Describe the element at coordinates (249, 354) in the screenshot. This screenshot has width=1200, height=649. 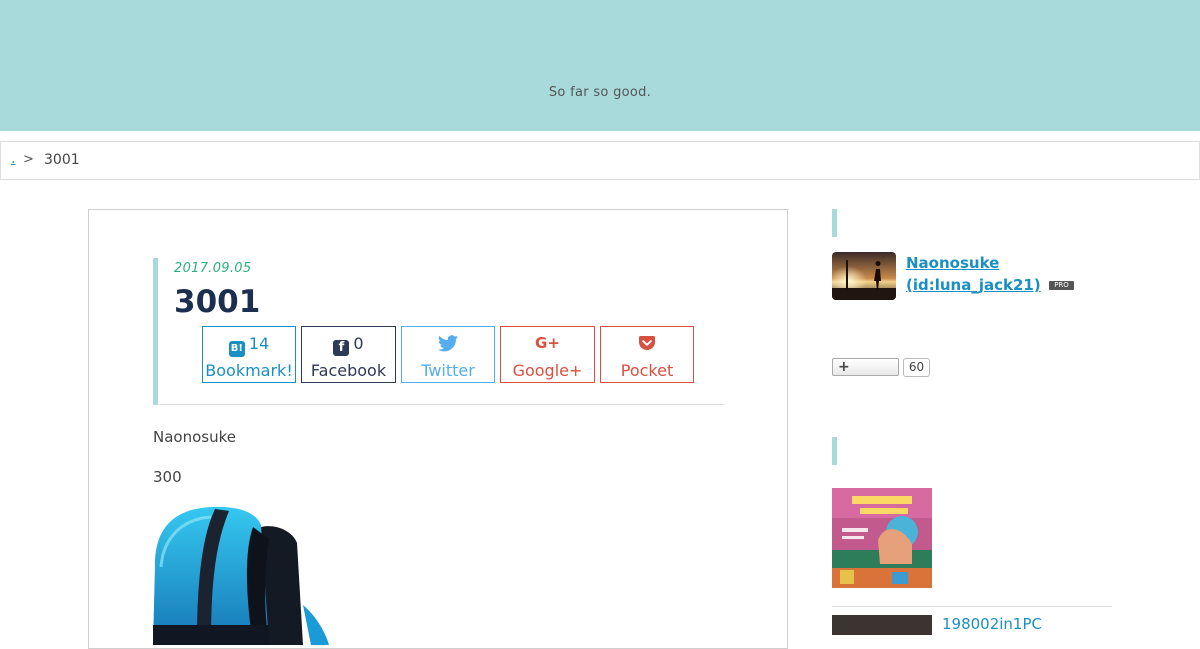
I see `hatena-bookmark-button: B! 14 Bookmark!` at that location.